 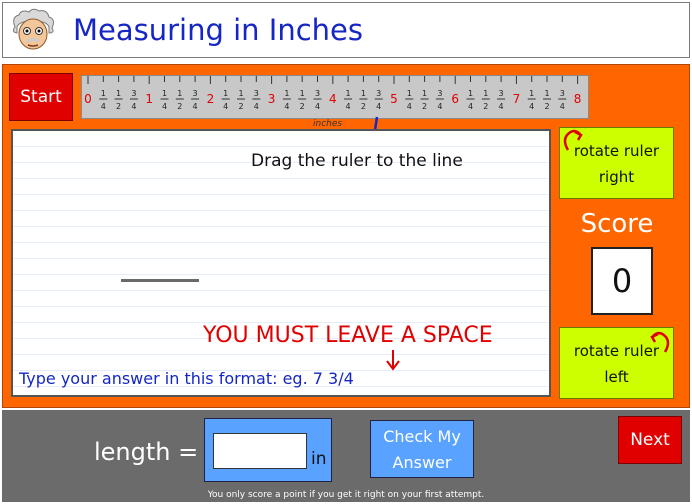 I want to click on score-label: Score, so click(x=617, y=224).